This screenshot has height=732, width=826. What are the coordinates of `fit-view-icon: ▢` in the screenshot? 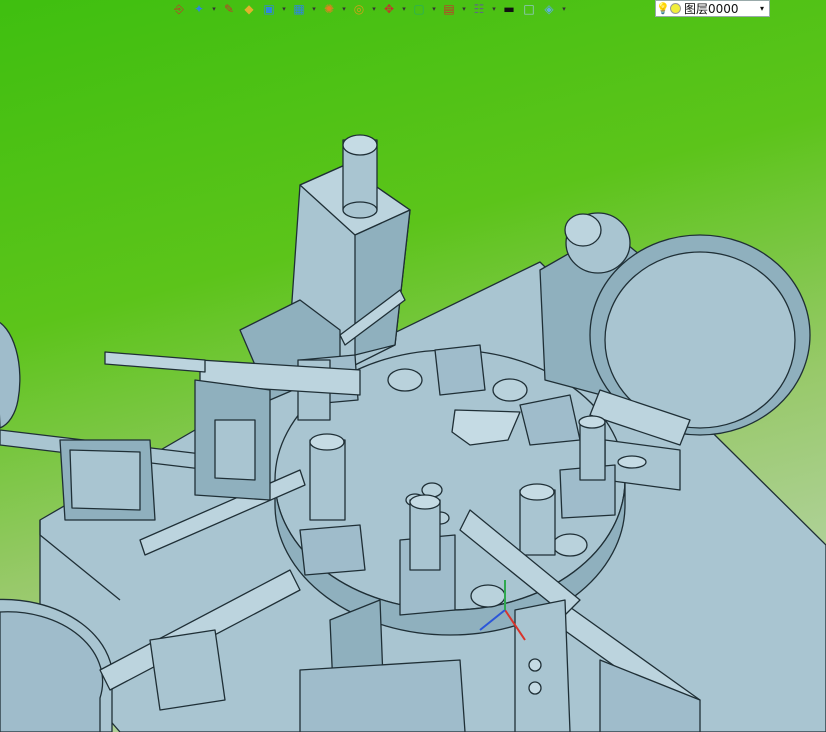 It's located at (419, 9).